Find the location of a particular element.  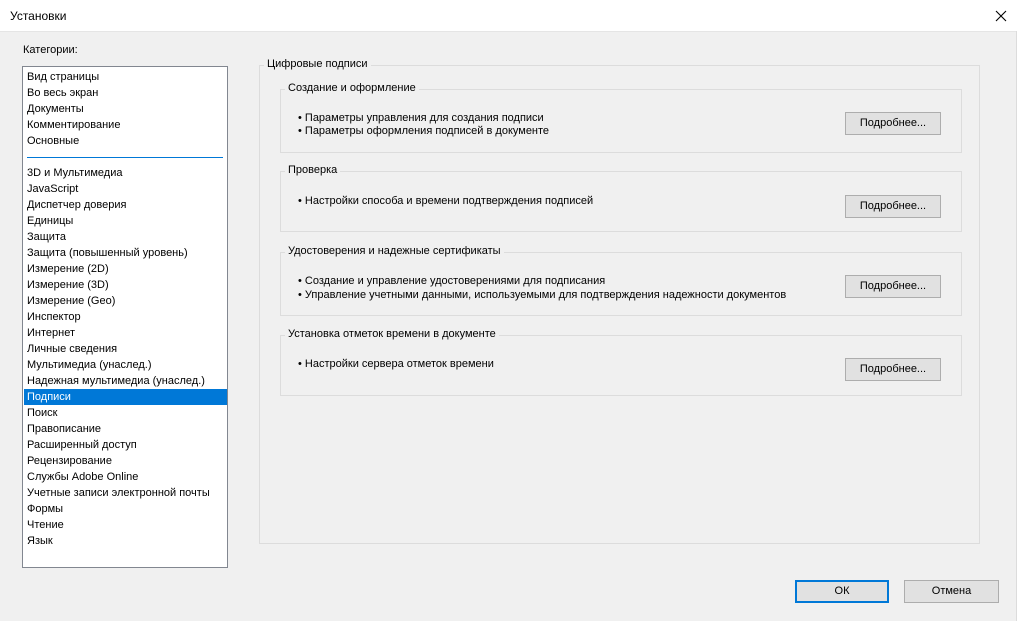

list-item: Правописание is located at coordinates (125, 429).